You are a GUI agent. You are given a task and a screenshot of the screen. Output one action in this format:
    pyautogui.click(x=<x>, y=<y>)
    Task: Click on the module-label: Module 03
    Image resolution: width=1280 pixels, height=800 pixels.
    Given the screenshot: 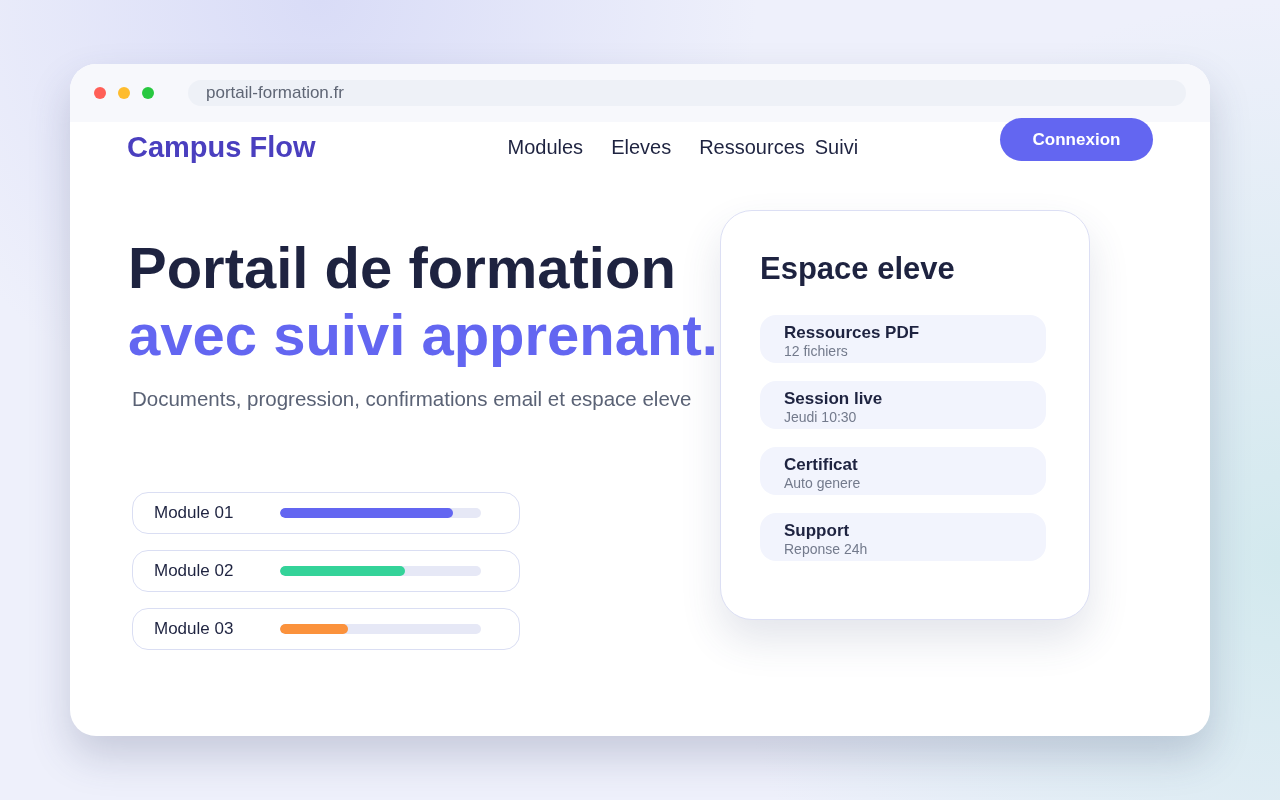 What is the action you would take?
    pyautogui.click(x=194, y=629)
    